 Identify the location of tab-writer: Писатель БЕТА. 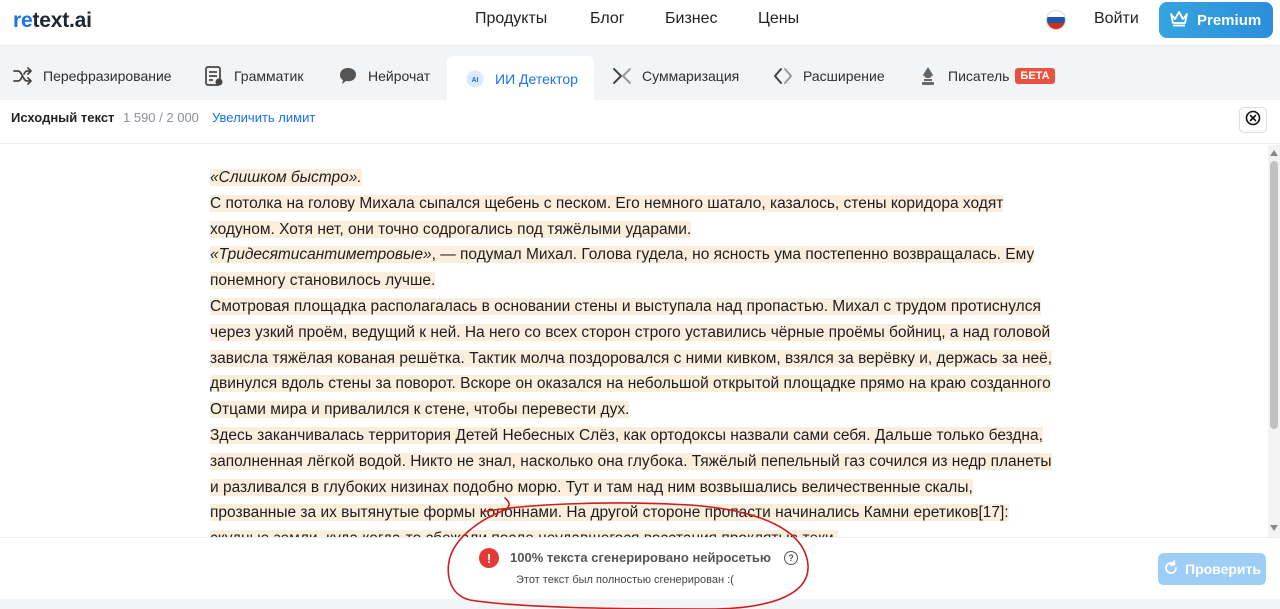
(986, 75).